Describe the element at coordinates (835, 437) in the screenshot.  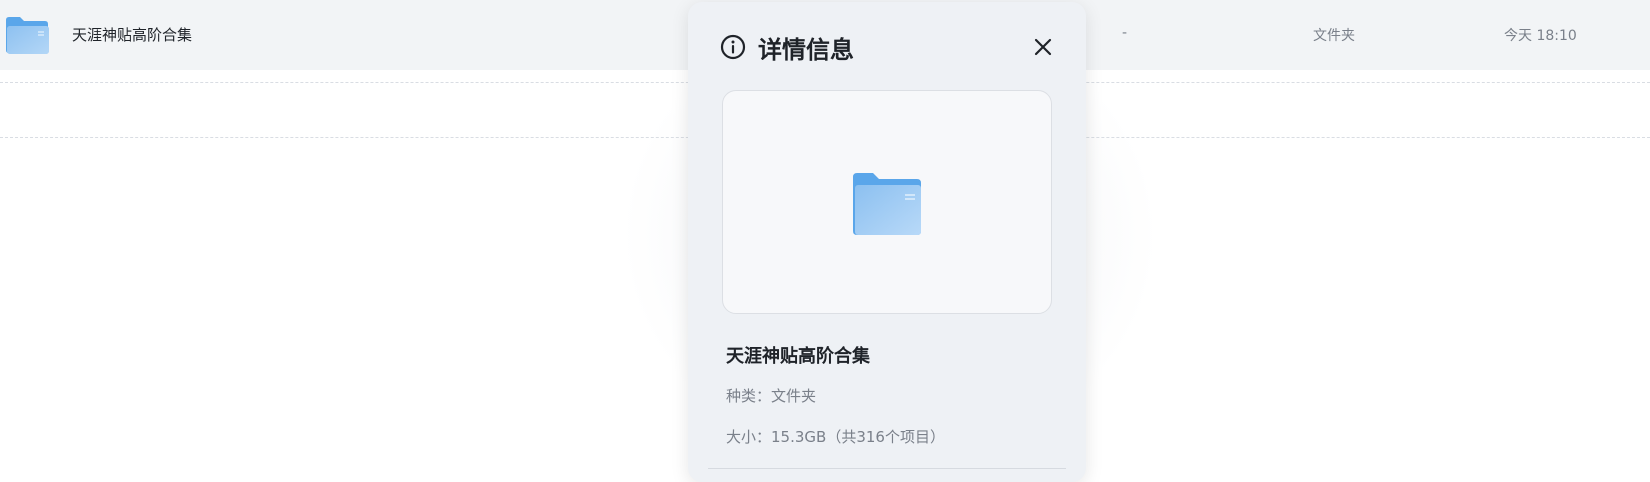
I see `detail-size: 大小：15.3GB（共316个项目）` at that location.